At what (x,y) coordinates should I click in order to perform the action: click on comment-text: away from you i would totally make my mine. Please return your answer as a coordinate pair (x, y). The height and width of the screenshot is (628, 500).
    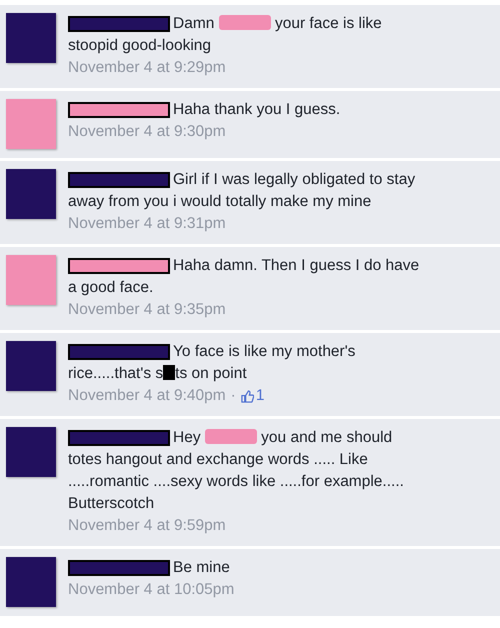
    Looking at the image, I should click on (220, 202).